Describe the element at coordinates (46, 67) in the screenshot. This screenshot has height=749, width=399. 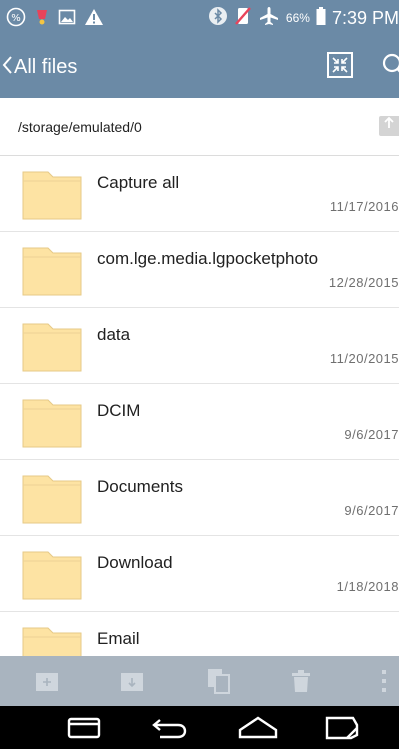
I see `page-title: All files` at that location.